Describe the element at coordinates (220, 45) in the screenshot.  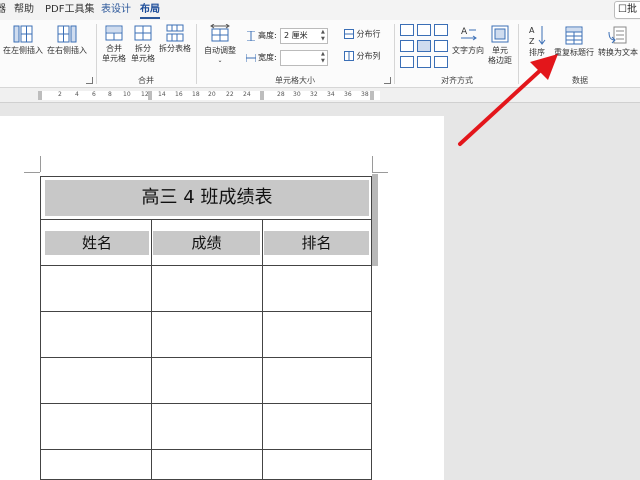
I see `autofit-button: 自动调整 ⌄` at that location.